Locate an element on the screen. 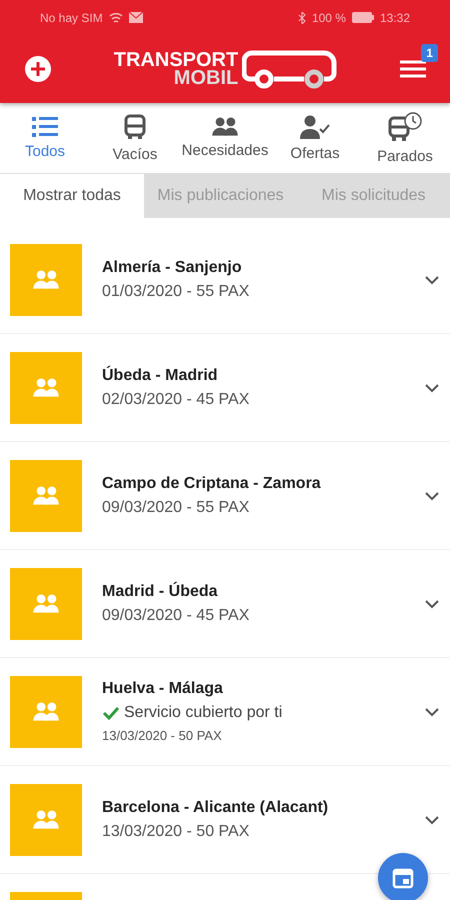  trip-title: Huelva - Málaga is located at coordinates (163, 689).